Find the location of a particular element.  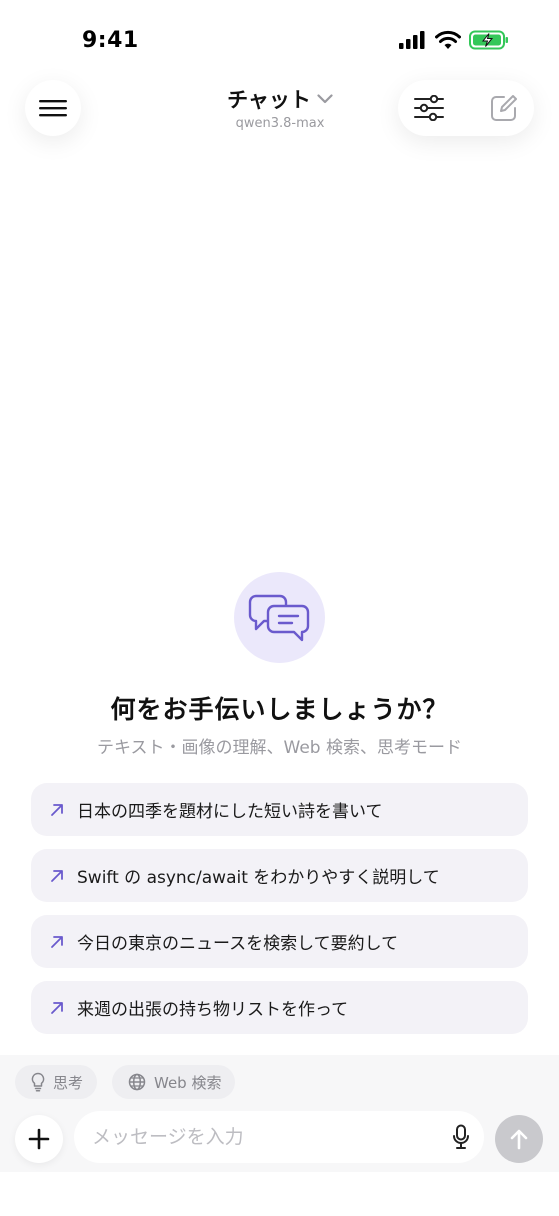

microphone-icon is located at coordinates (461, 1136).